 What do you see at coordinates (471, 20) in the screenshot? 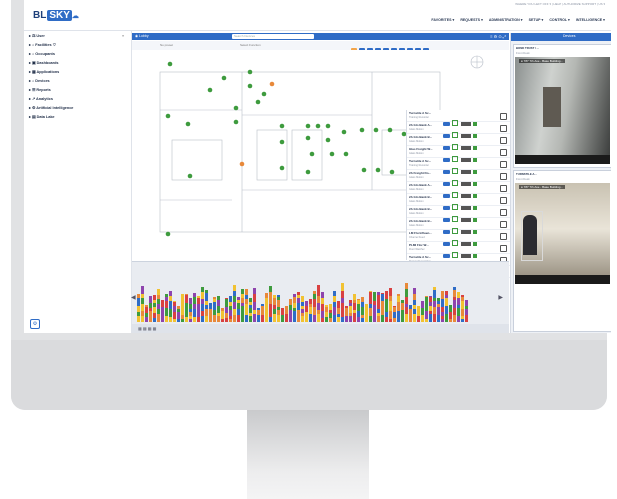
I see `nav-item: REQUESTS ▾` at bounding box center [471, 20].